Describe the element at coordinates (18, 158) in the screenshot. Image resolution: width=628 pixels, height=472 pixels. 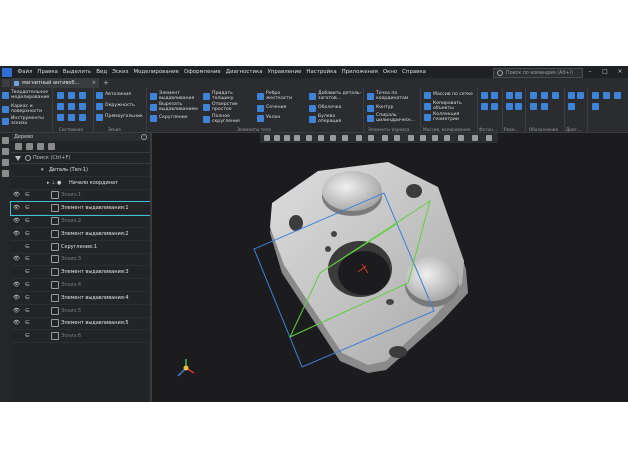
I see `filter-funnel-icon` at that location.